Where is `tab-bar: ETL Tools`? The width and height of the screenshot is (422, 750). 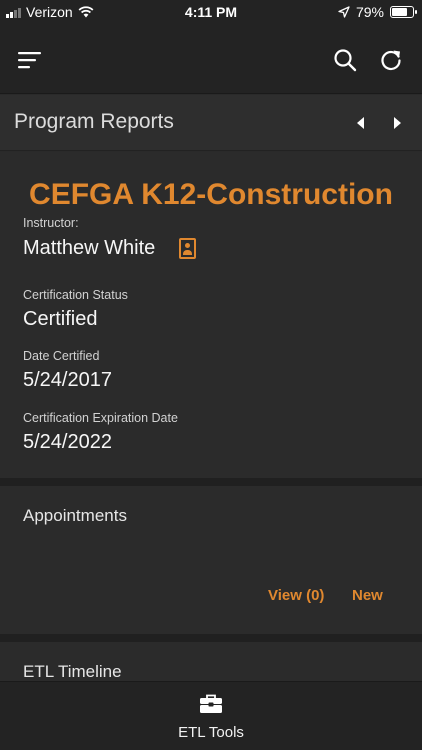 tab-bar: ETL Tools is located at coordinates (211, 715).